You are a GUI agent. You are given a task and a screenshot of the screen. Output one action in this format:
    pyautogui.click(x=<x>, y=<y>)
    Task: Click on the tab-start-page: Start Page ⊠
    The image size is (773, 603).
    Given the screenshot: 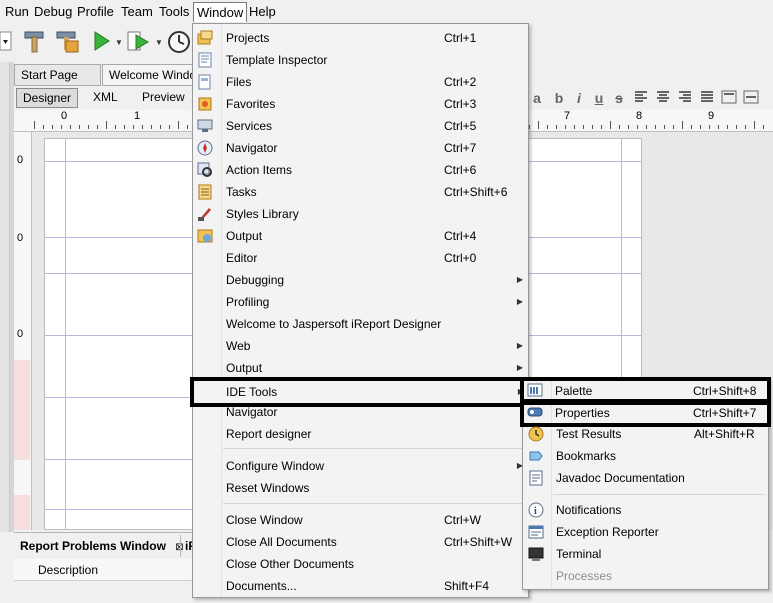 What is the action you would take?
    pyautogui.click(x=57, y=83)
    